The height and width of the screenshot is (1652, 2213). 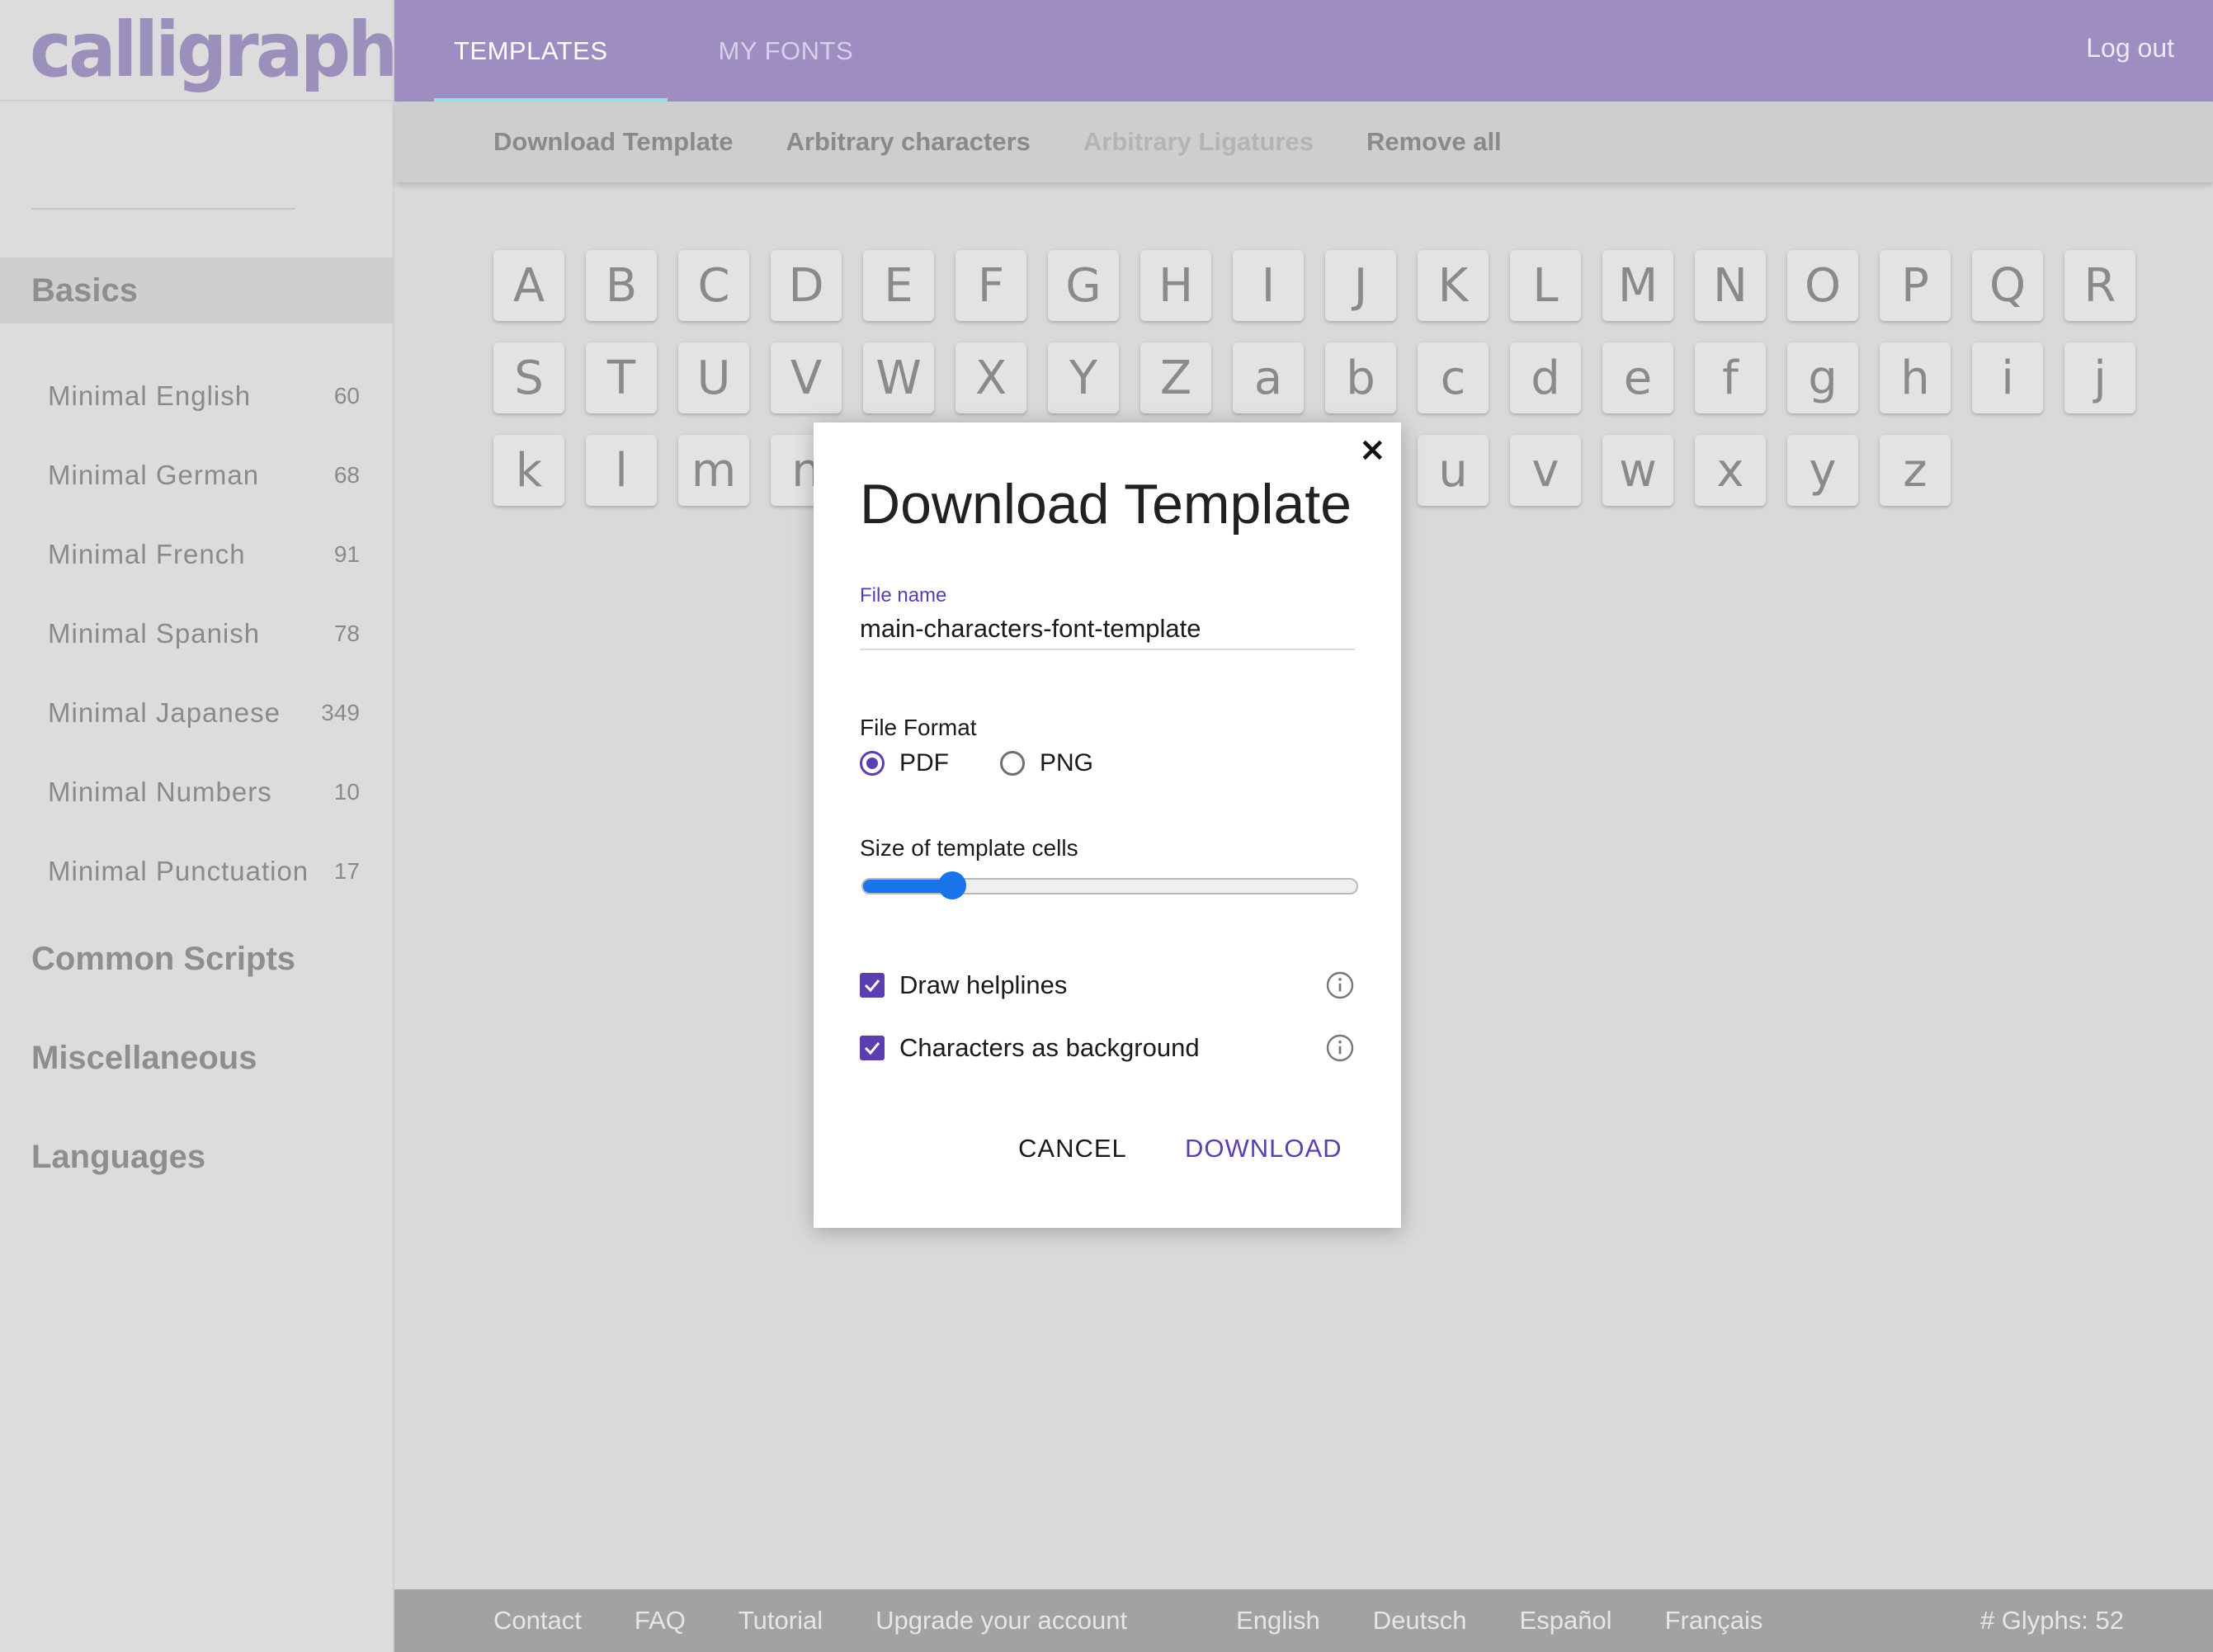 I want to click on sidebar-item-minimal-punctuation: Minimal Punctuation 17, so click(x=197, y=872).